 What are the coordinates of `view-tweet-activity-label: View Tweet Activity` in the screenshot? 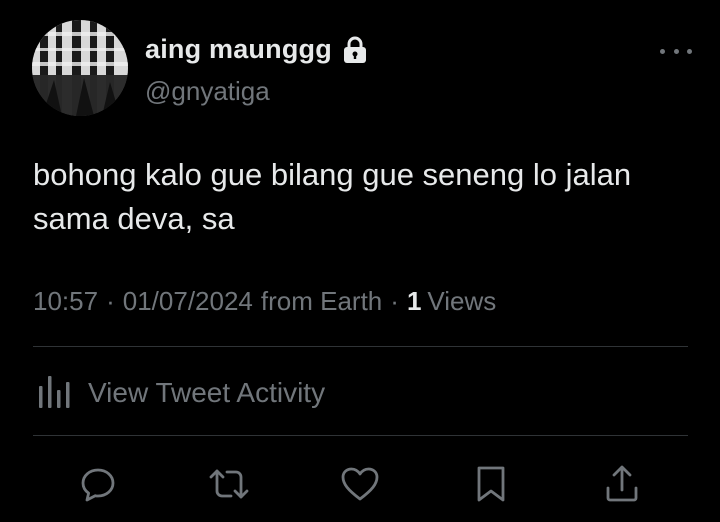 It's located at (207, 392).